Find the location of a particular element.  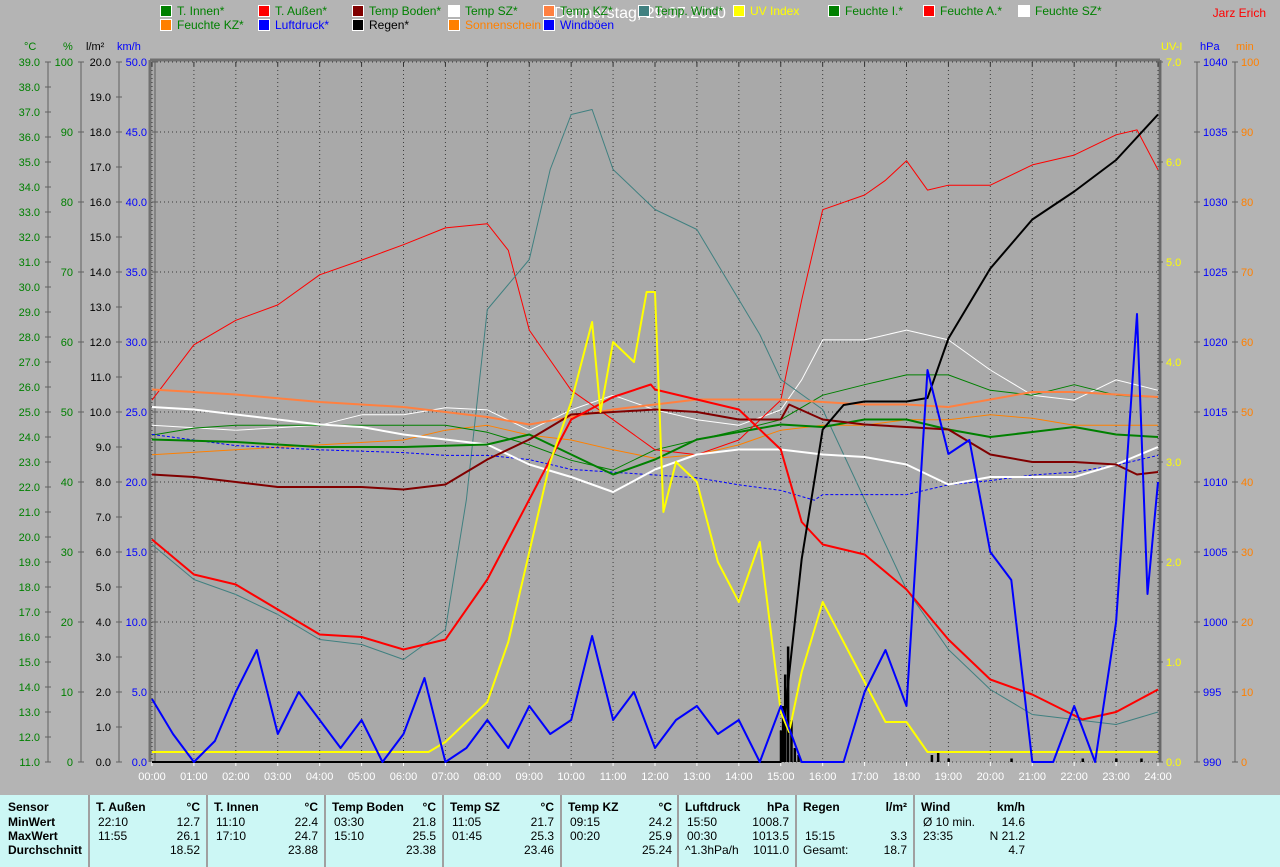

legend-item: Temp. Wind* is located at coordinates (680, 11).